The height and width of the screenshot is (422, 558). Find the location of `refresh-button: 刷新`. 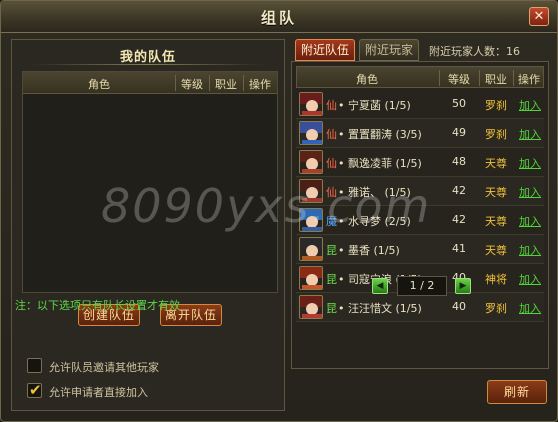

refresh-button: 刷新 is located at coordinates (517, 392).